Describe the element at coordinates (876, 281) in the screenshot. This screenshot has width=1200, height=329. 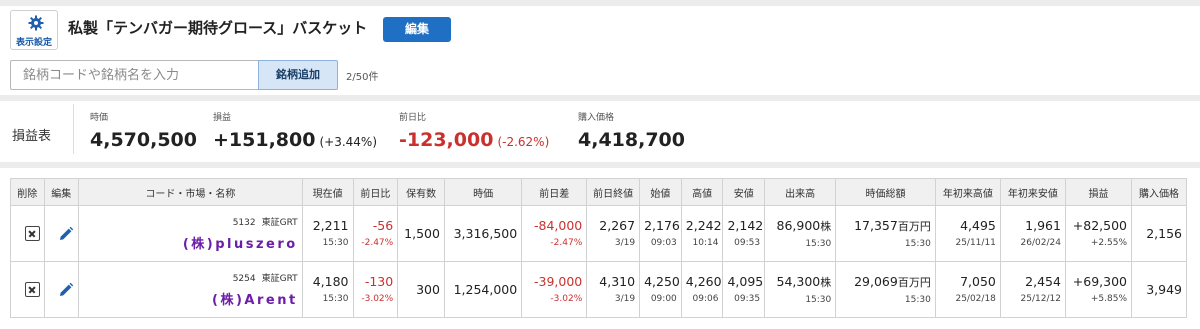
I see `market-cap: 29,069` at that location.